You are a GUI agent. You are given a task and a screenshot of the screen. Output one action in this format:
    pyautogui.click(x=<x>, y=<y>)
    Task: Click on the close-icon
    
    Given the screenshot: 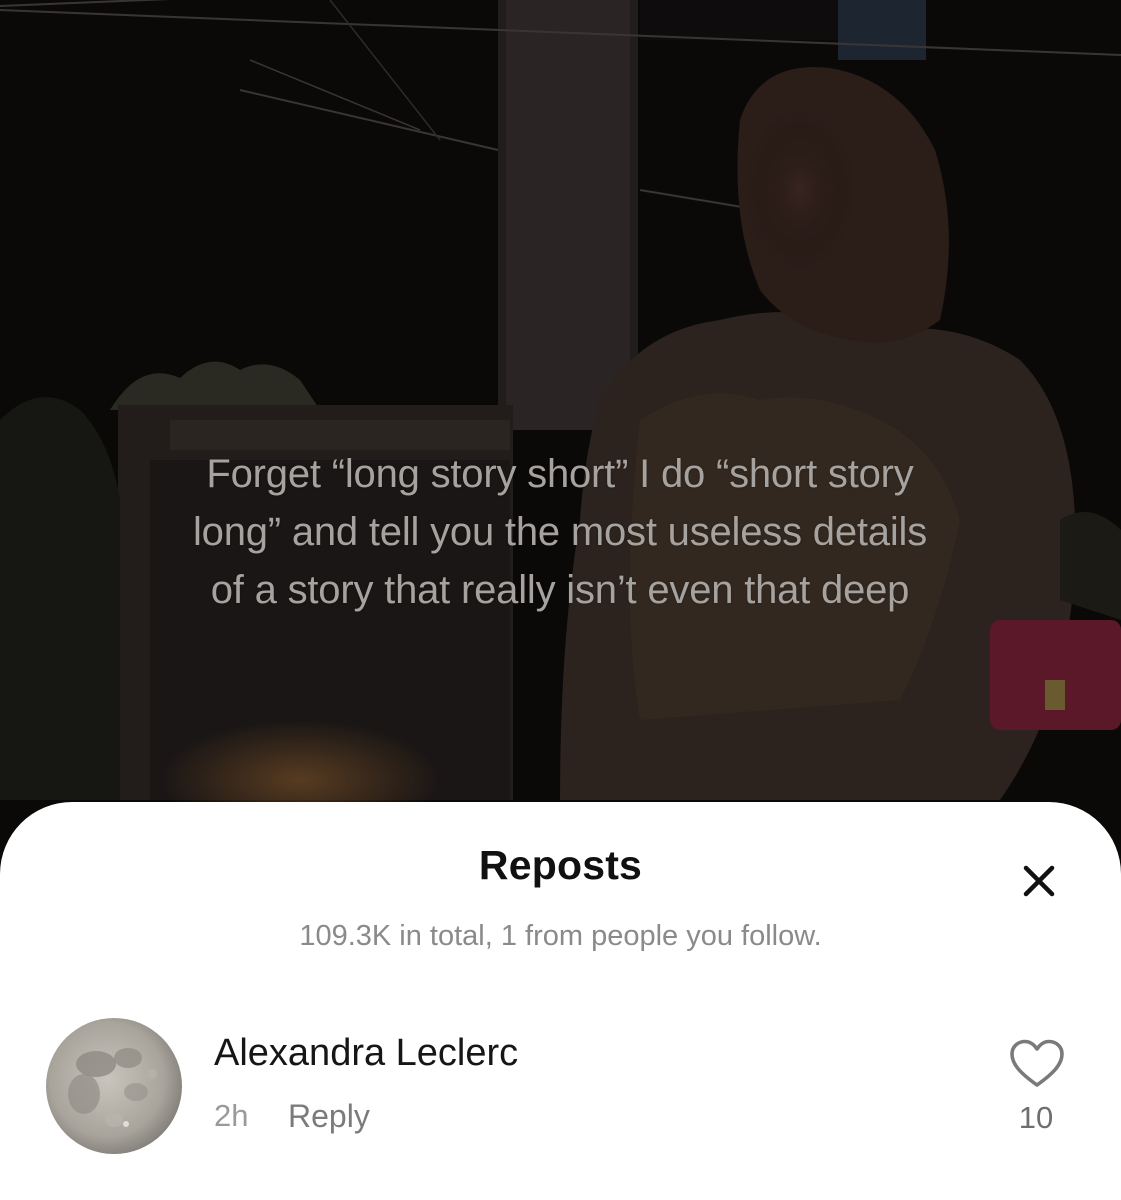 What is the action you would take?
    pyautogui.click(x=1039, y=881)
    